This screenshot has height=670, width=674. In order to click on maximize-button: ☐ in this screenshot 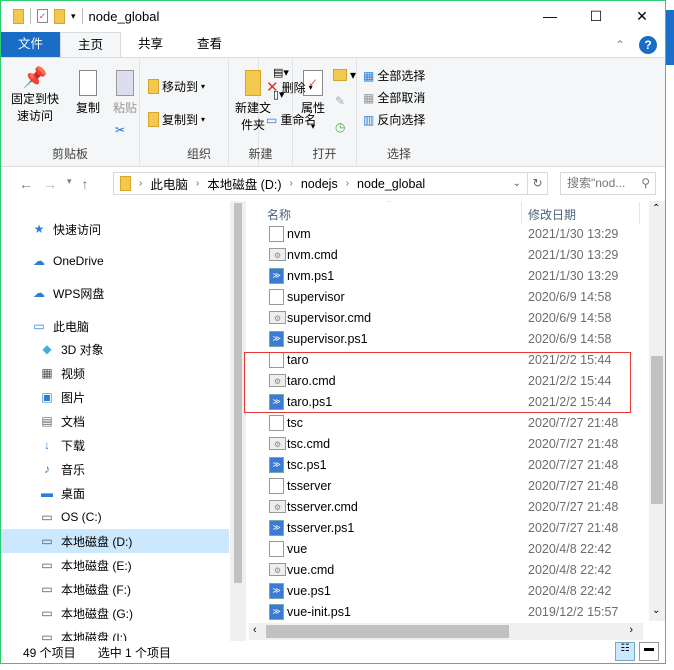, I will do `click(596, 16)`.